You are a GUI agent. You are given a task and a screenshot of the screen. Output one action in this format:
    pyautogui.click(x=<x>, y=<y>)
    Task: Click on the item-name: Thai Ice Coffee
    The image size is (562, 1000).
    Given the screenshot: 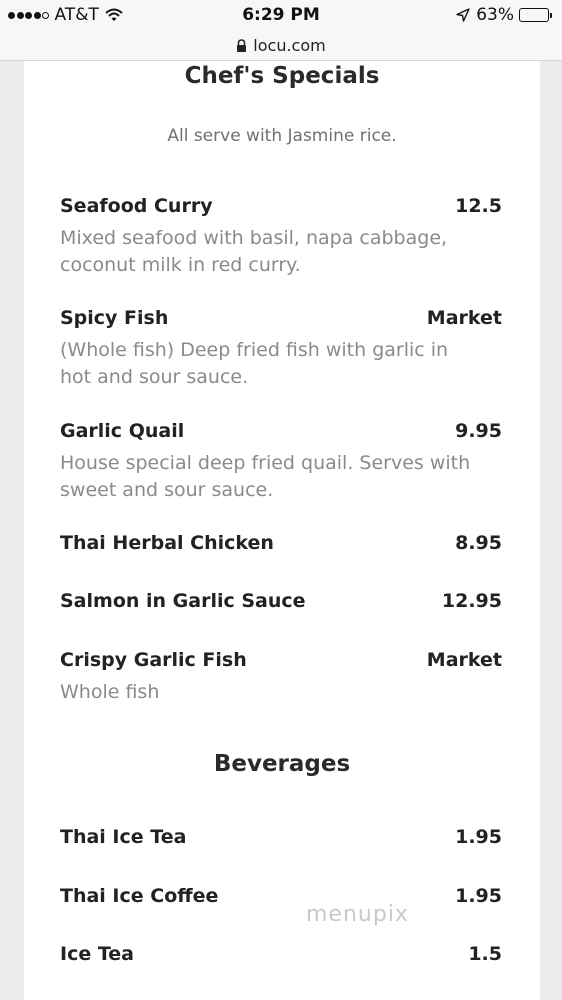 What is the action you would take?
    pyautogui.click(x=139, y=896)
    